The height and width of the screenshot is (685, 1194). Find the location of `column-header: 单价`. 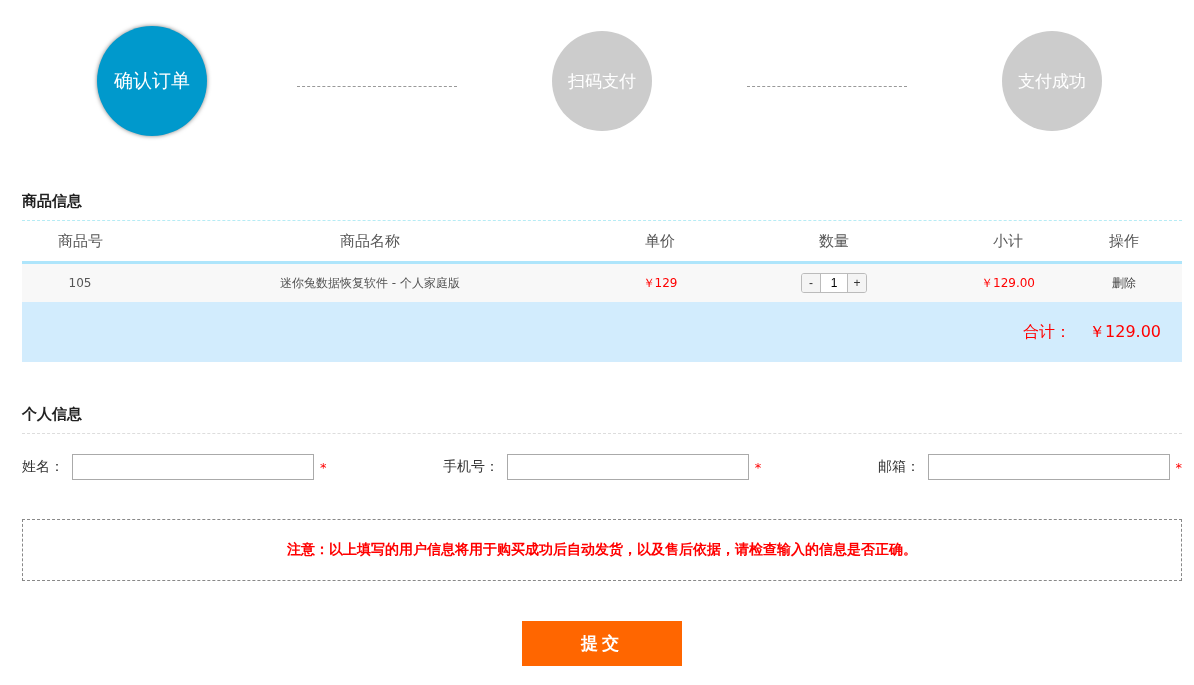

column-header: 单价 is located at coordinates (660, 241).